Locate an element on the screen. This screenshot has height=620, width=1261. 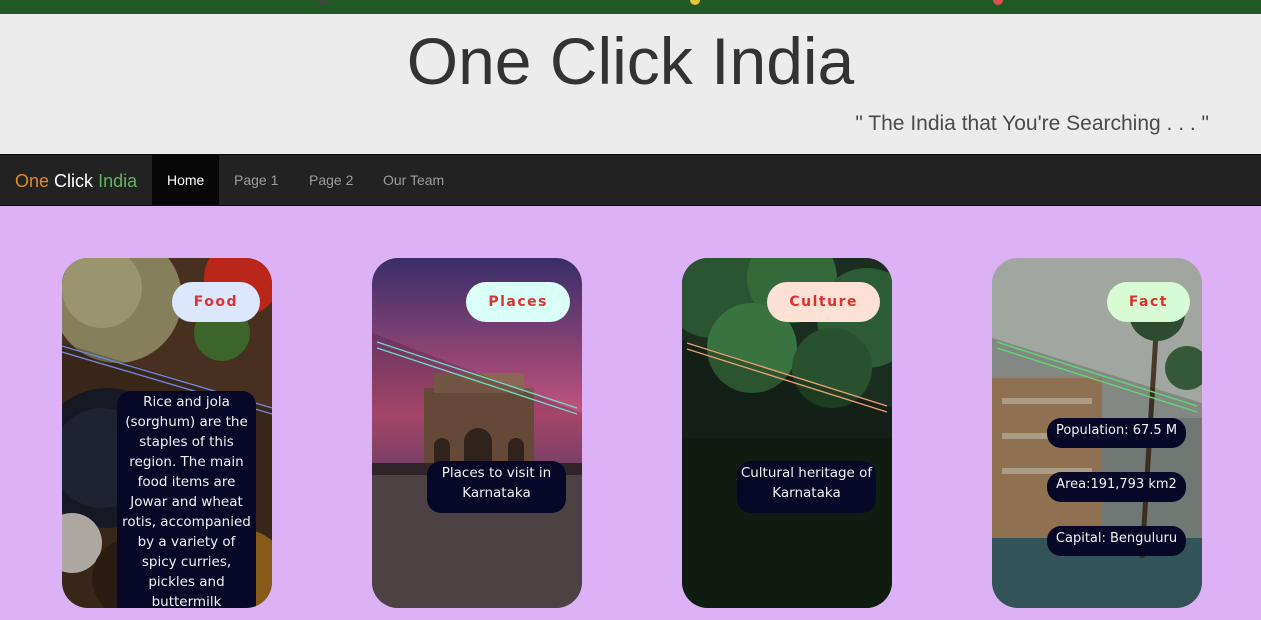
nav-item-page-2: Page 2 is located at coordinates (331, 180).